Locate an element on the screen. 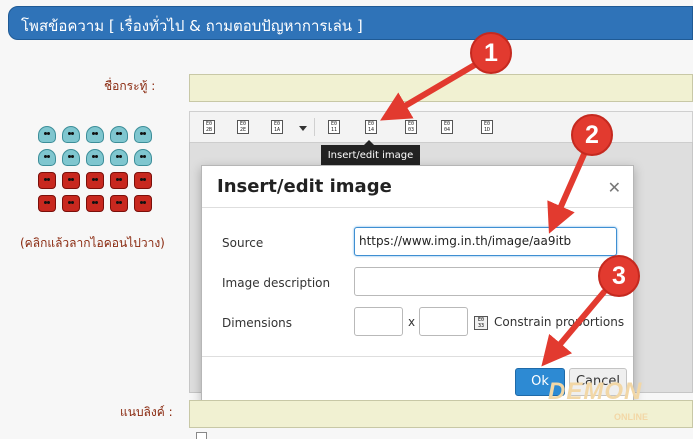 The image size is (693, 439). step-1-badge: 1 is located at coordinates (491, 53).